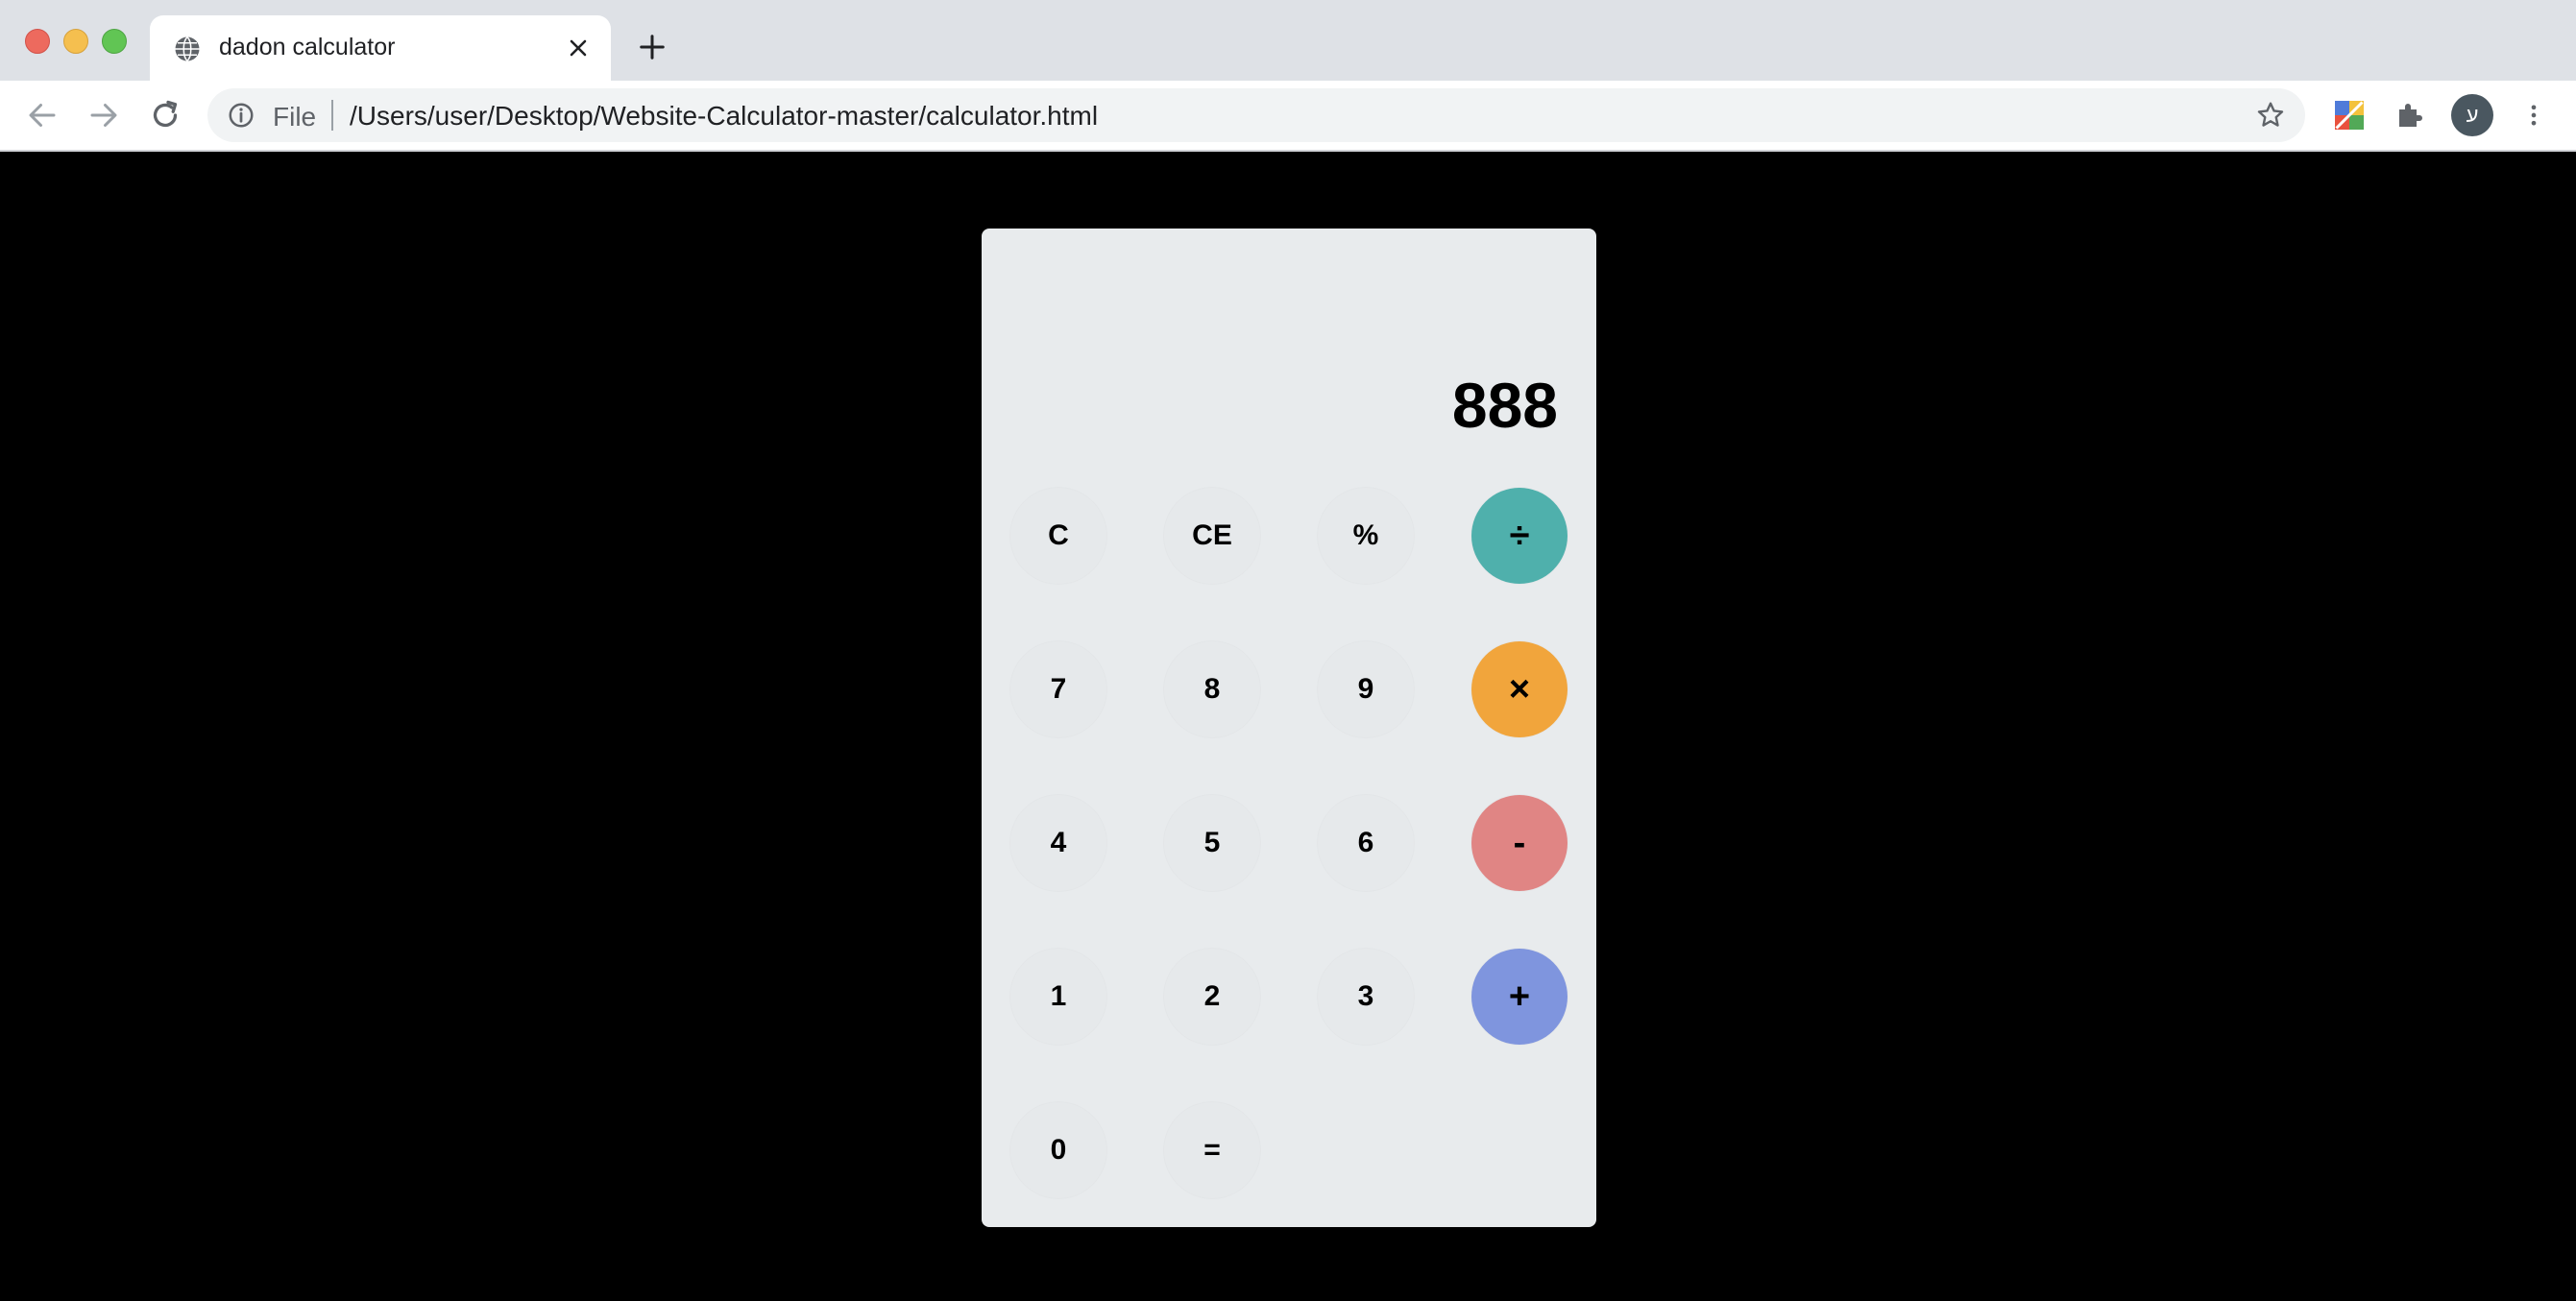 This screenshot has height=1301, width=2576. Describe the element at coordinates (188, 49) in the screenshot. I see `globe-icon` at that location.